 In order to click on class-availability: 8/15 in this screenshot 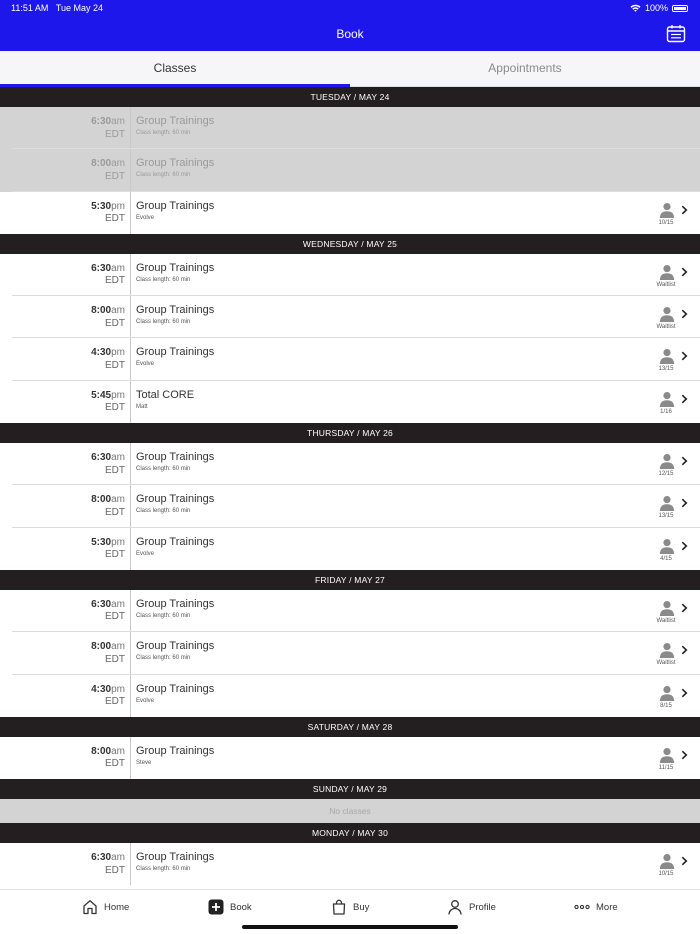, I will do `click(670, 697)`.